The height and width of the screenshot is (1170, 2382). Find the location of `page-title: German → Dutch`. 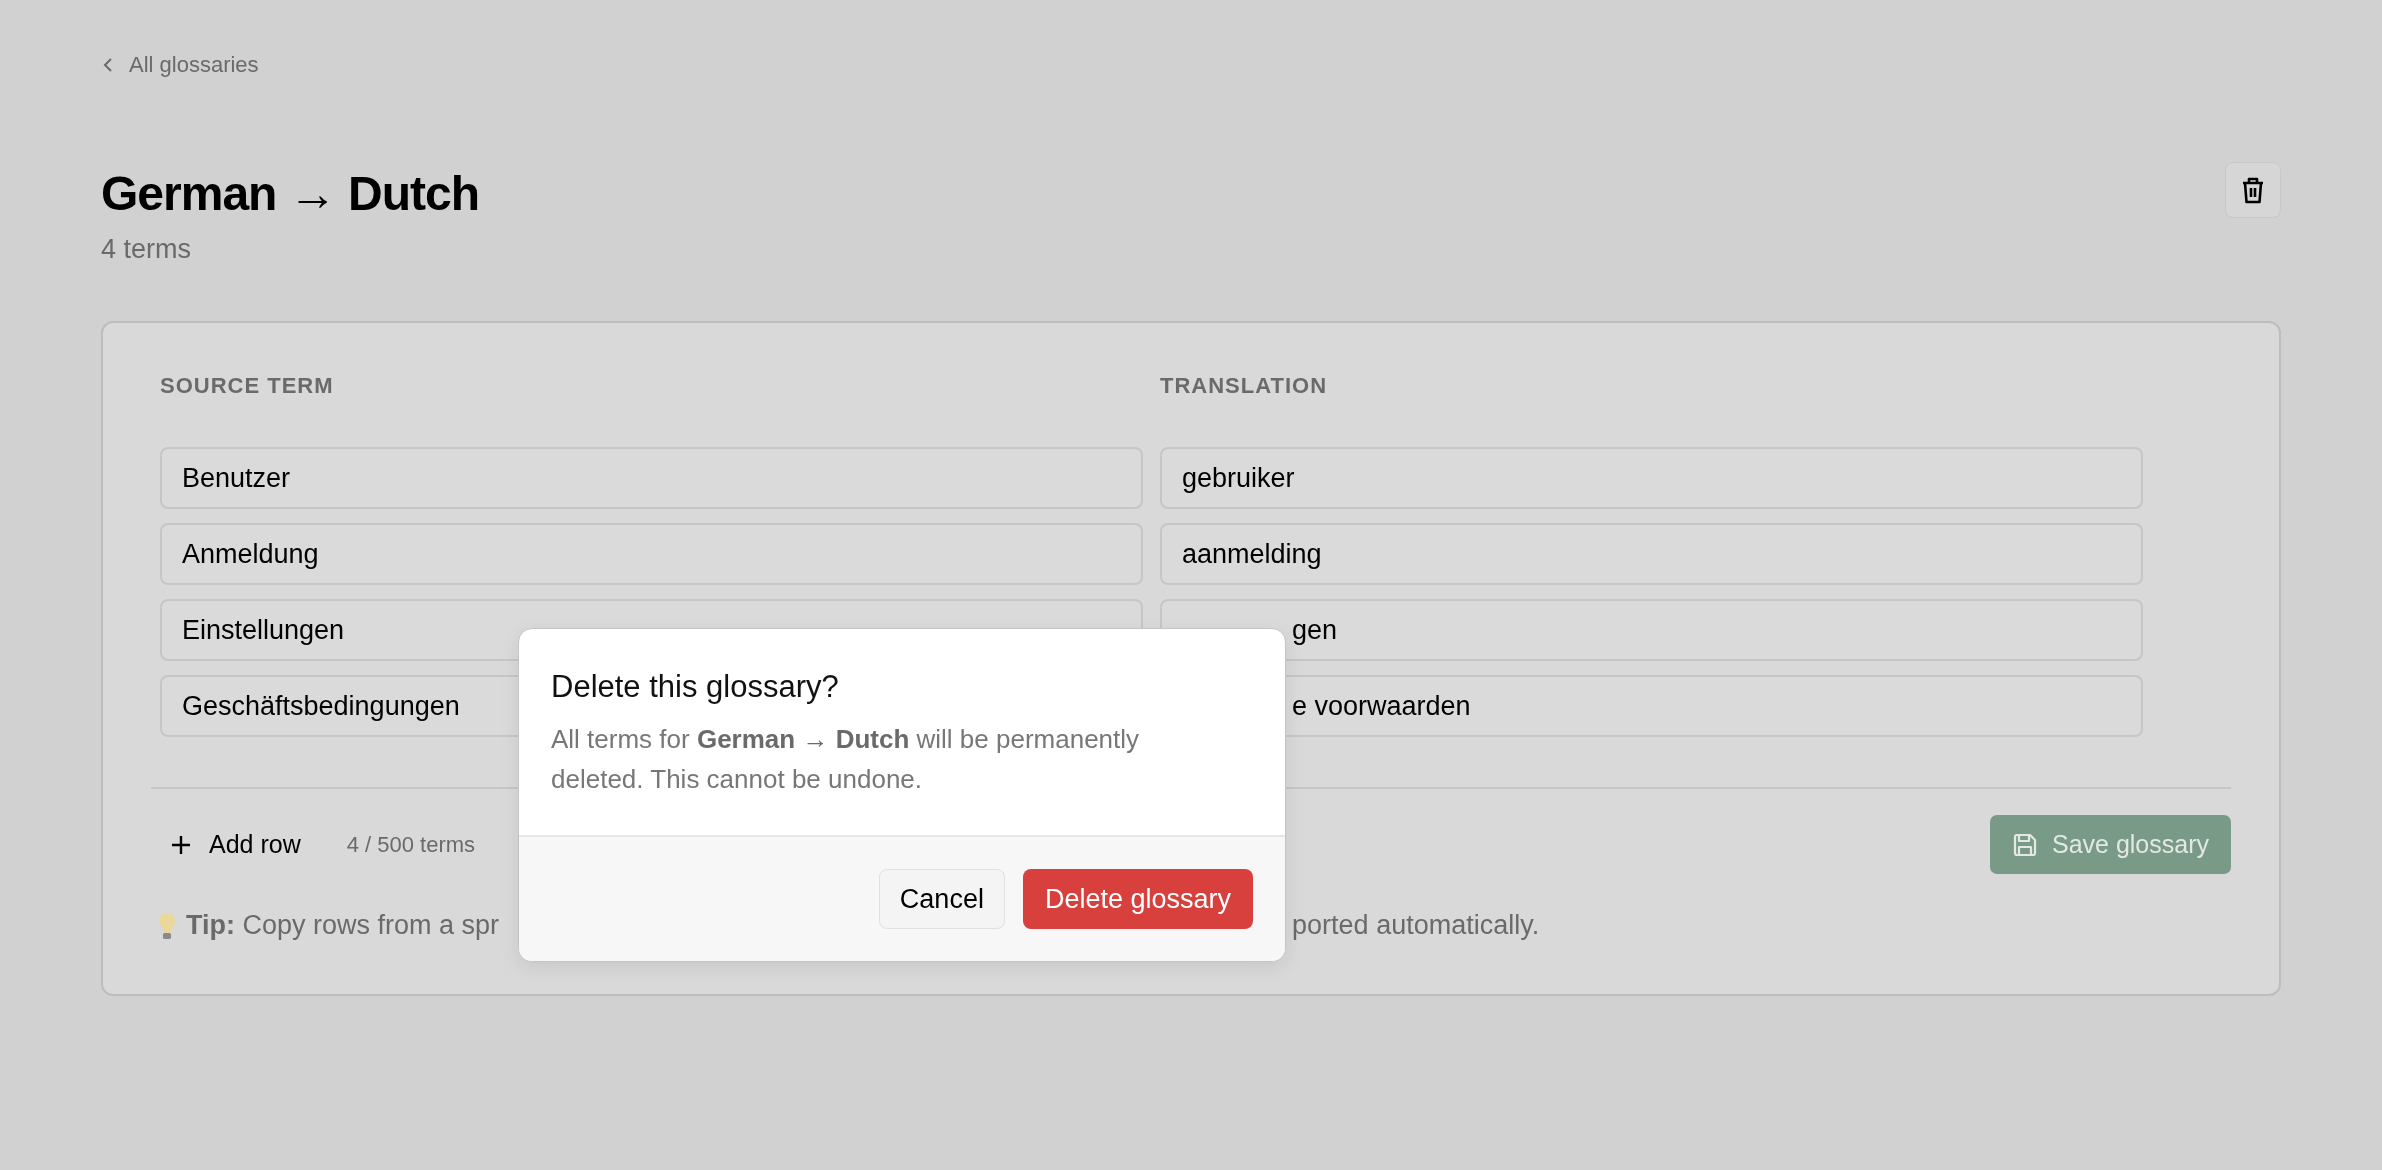

page-title: German → Dutch is located at coordinates (290, 194).